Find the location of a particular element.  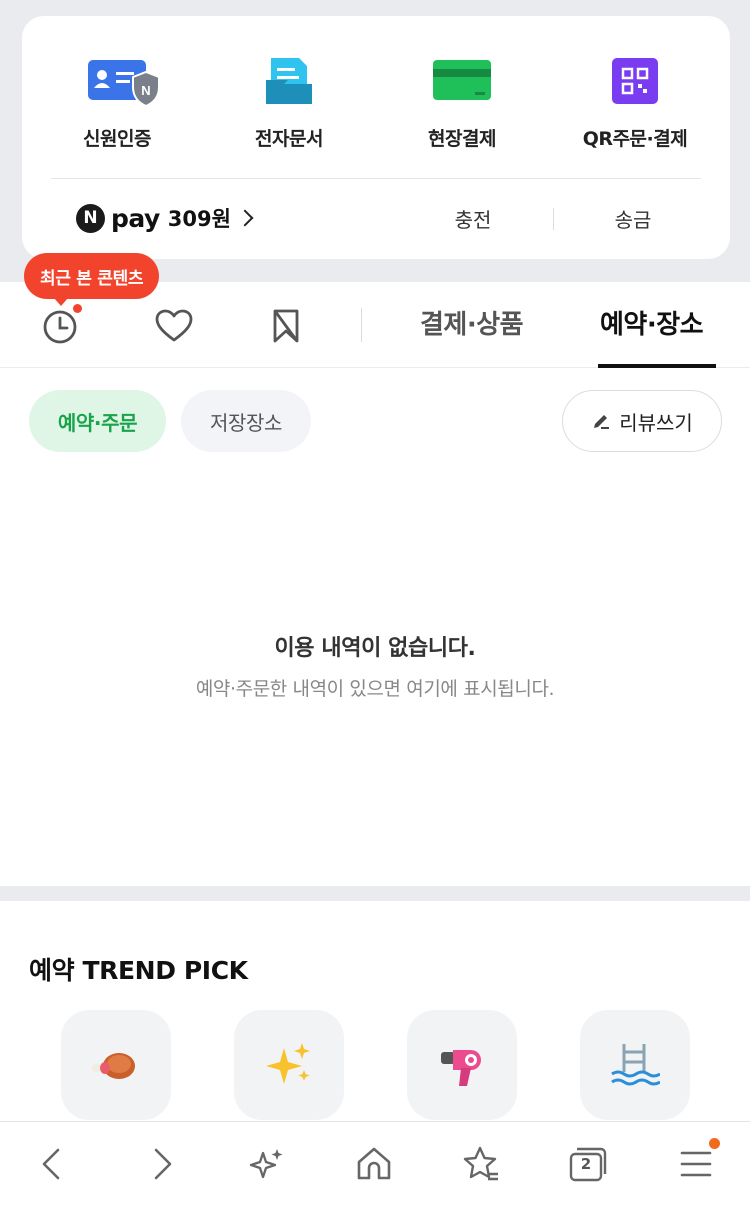

id-verify-icon: N is located at coordinates (117, 82).